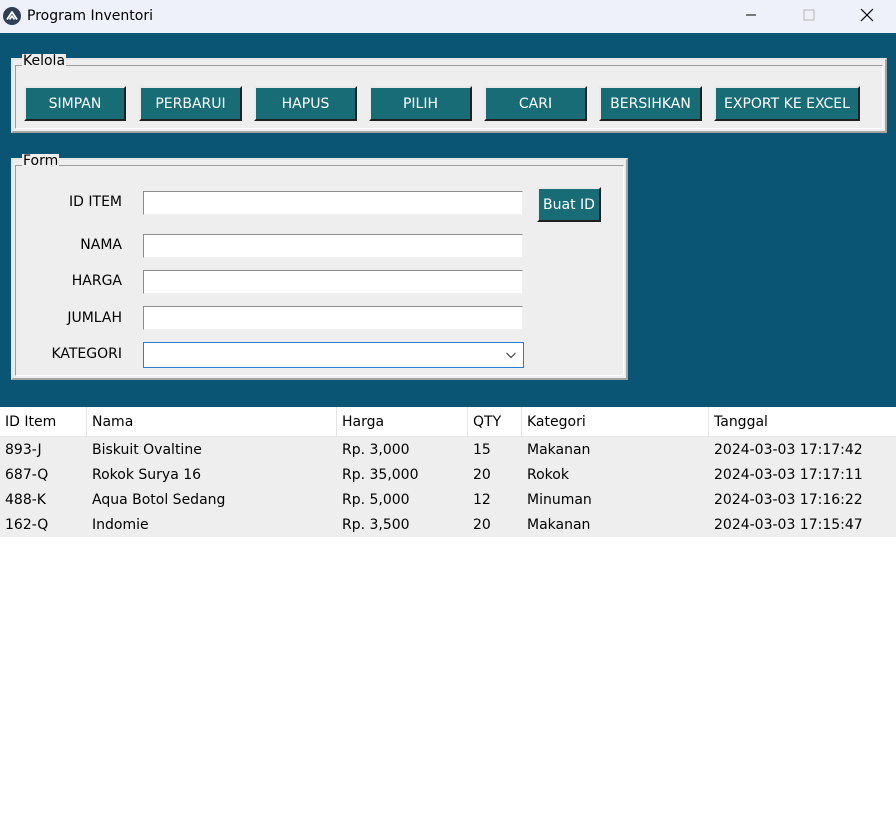  Describe the element at coordinates (12, 16) in the screenshot. I see `app-logo-icon` at that location.